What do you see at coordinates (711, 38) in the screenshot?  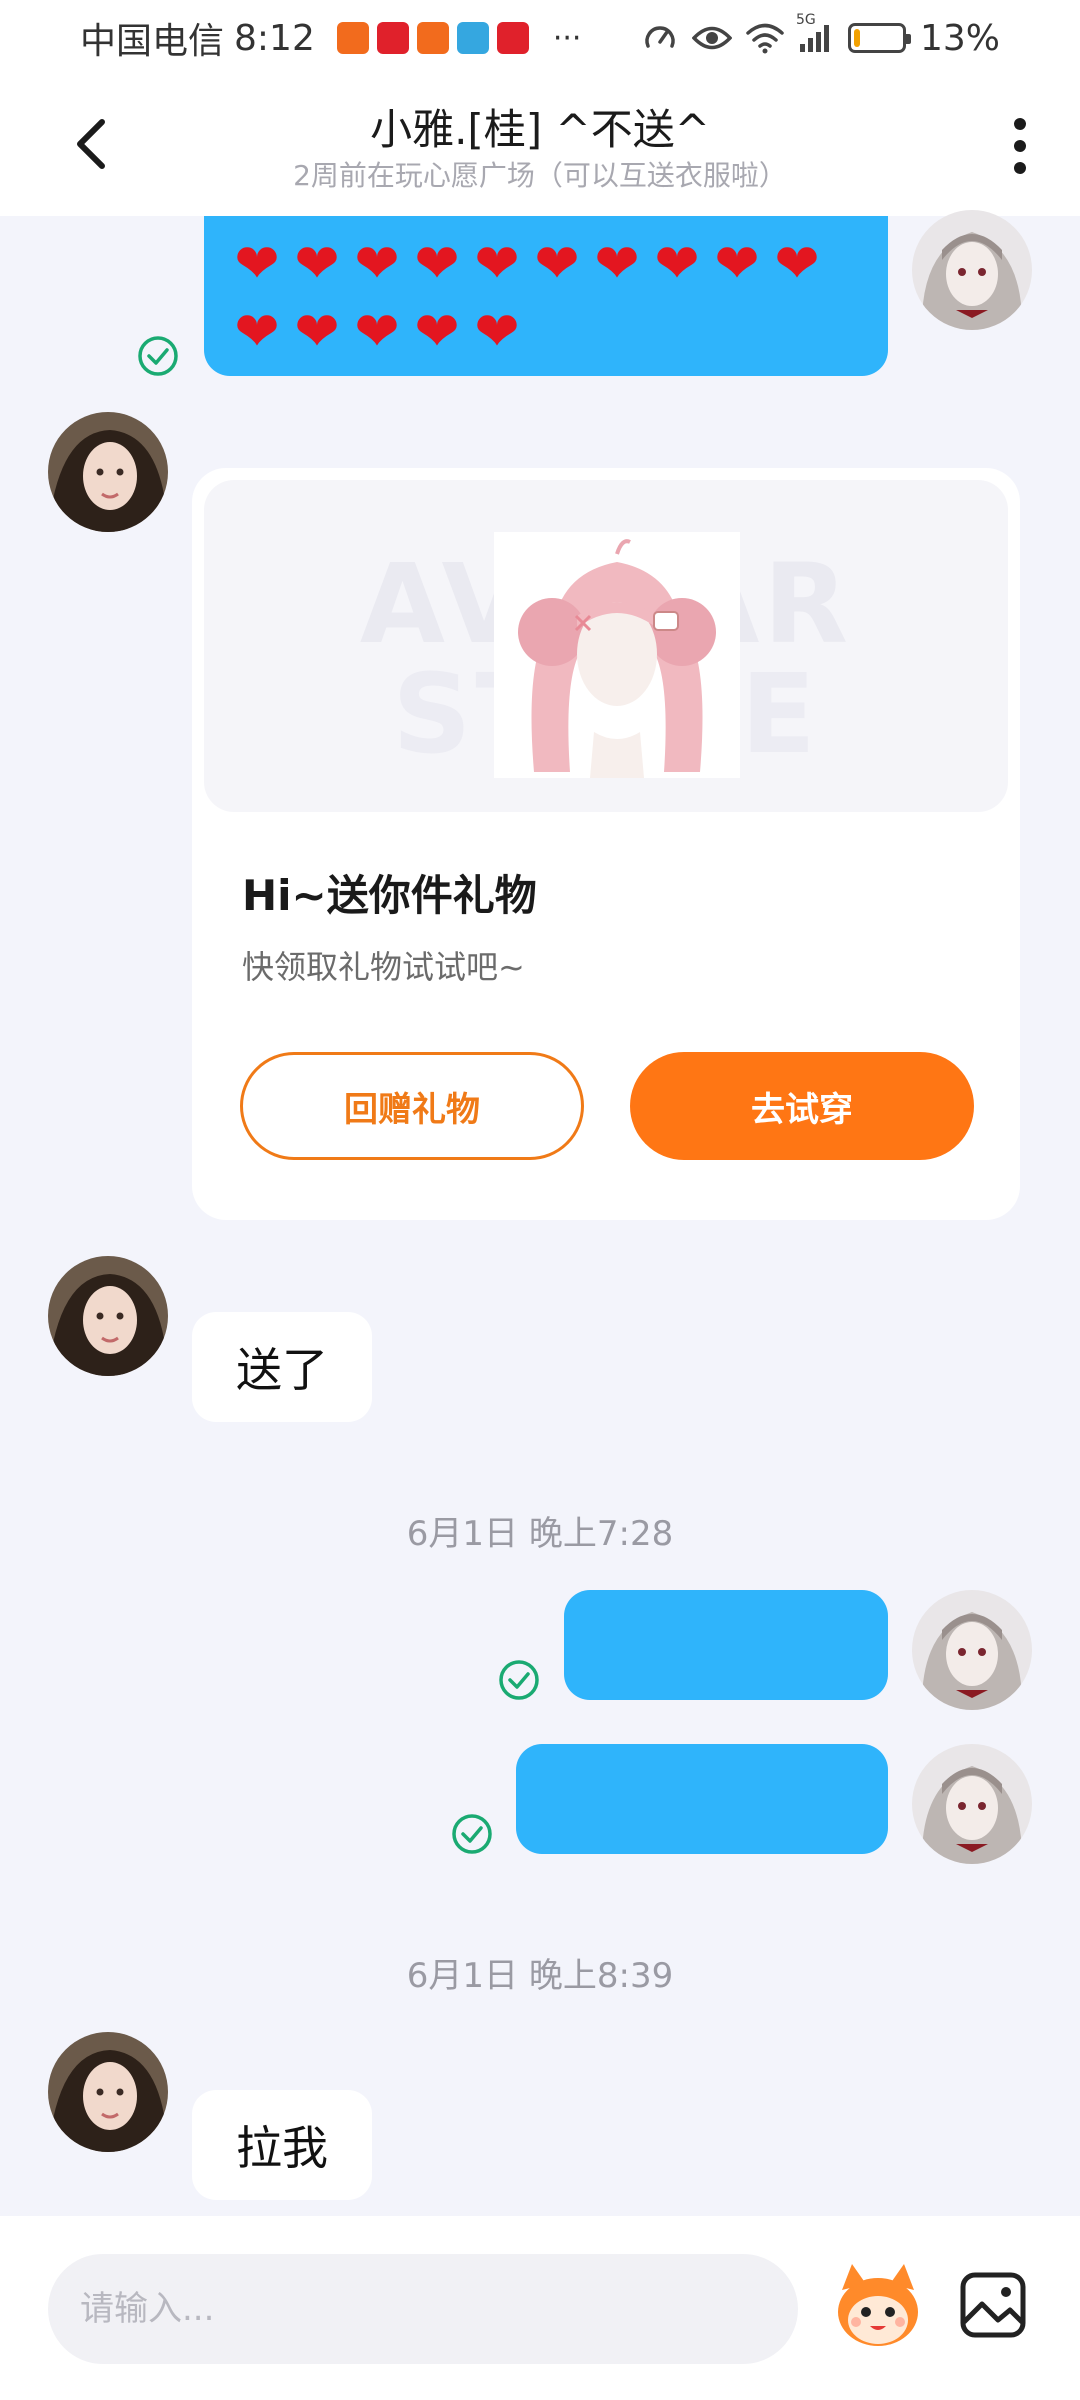 I see `eye-icon` at bounding box center [711, 38].